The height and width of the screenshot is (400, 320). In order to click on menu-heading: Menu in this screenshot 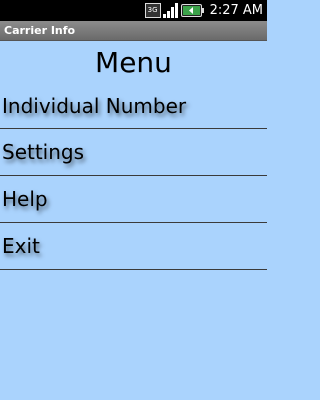, I will do `click(133, 62)`.